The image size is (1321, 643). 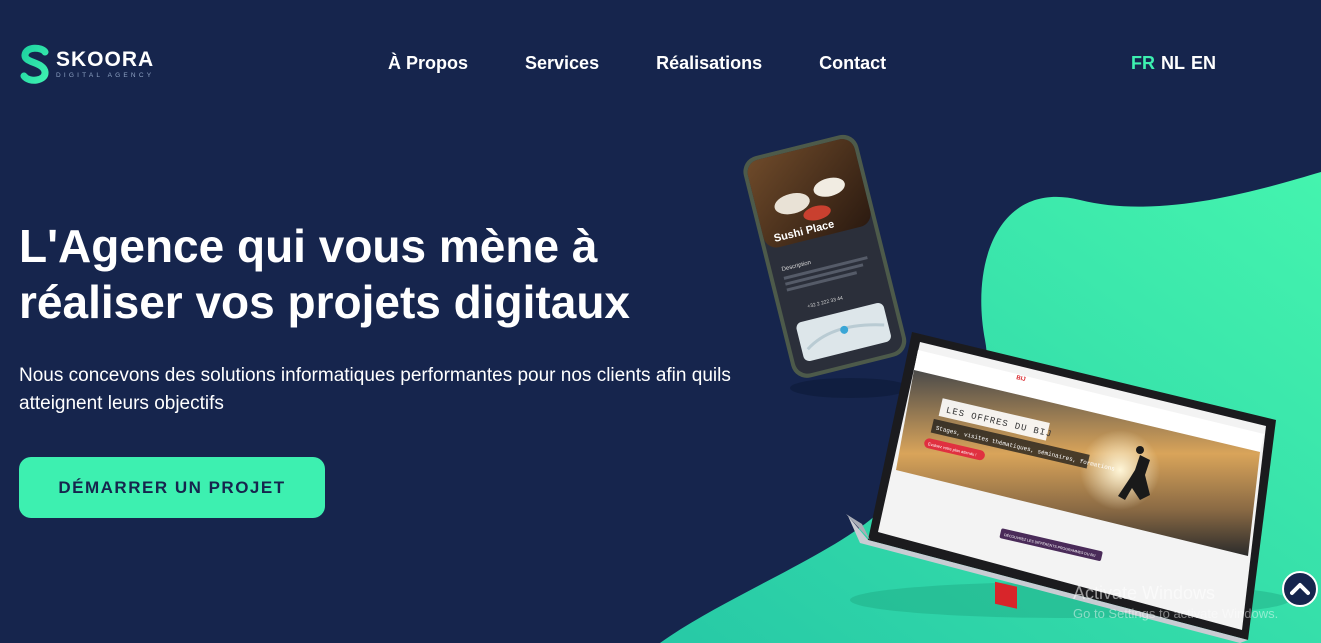 What do you see at coordinates (562, 63) in the screenshot?
I see `nav-item-services: Services` at bounding box center [562, 63].